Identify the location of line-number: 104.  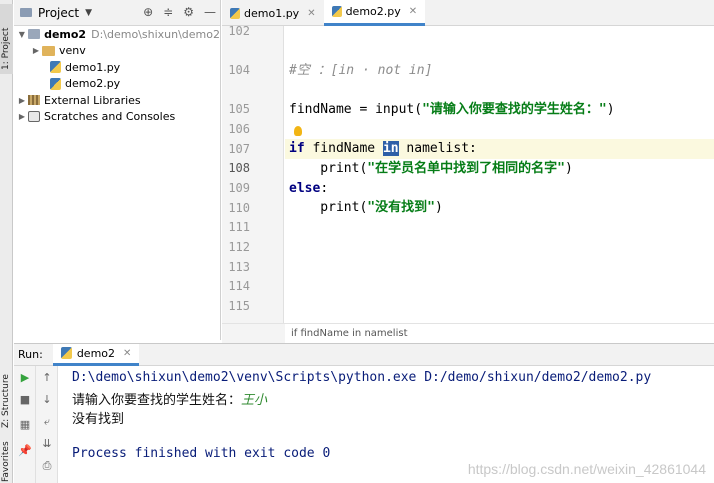
(239, 70).